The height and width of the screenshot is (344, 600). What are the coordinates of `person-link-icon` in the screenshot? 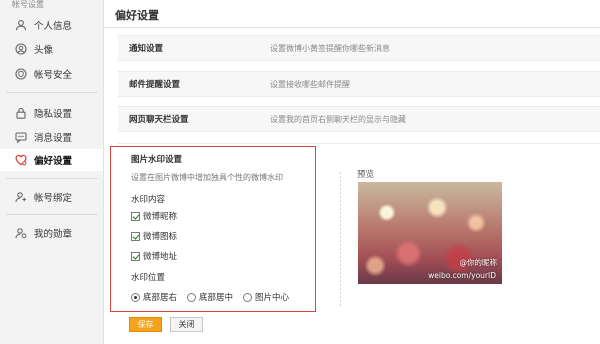 It's located at (21, 197).